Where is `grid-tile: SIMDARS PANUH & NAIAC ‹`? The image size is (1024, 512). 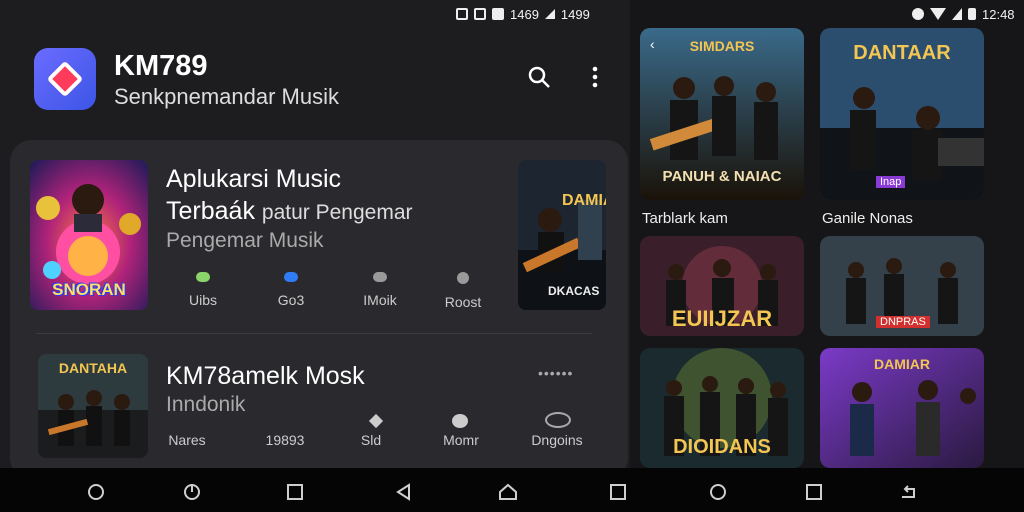
grid-tile: SIMDARS PANUH & NAIAC ‹ is located at coordinates (722, 114).